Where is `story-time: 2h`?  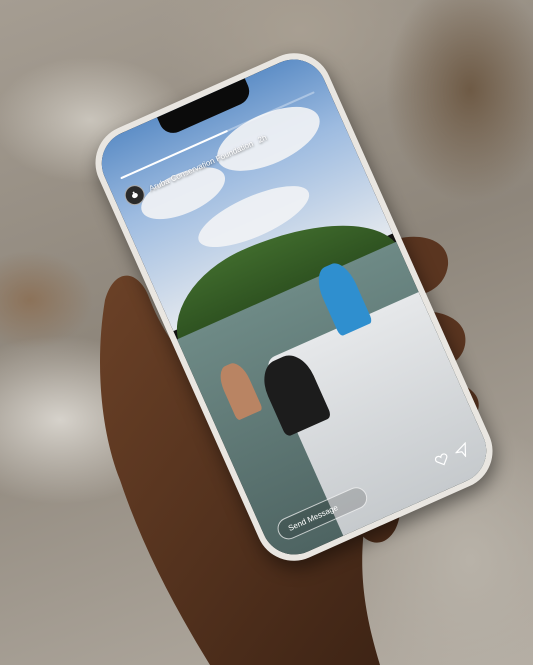
story-time: 2h is located at coordinates (262, 138).